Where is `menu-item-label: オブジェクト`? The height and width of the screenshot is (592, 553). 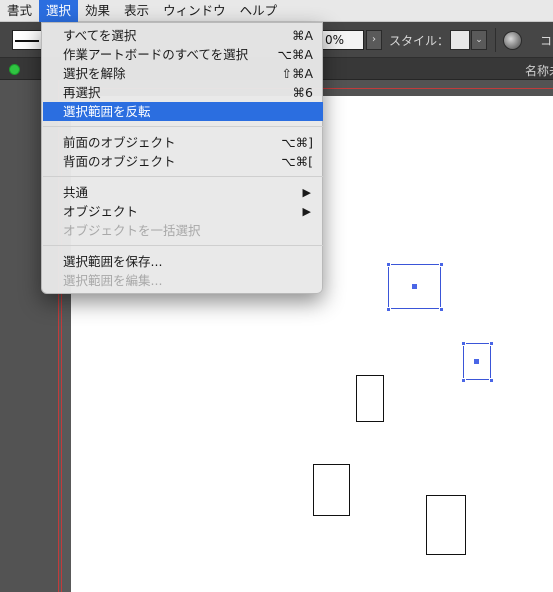 menu-item-label: オブジェクト is located at coordinates (101, 211).